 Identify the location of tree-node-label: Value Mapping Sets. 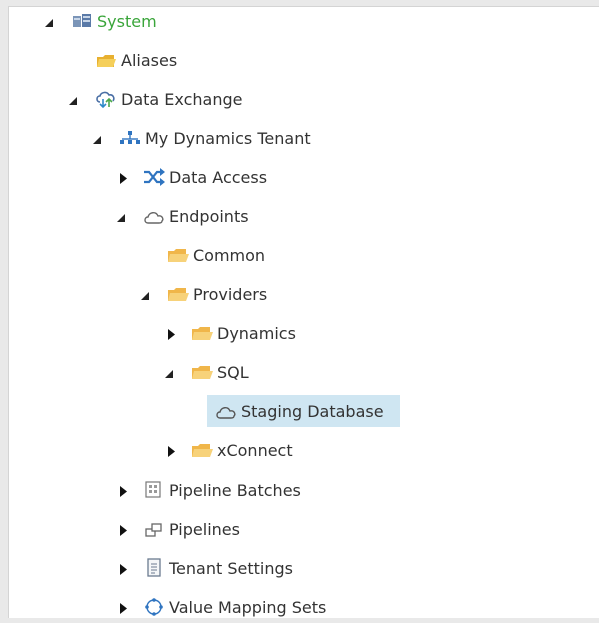
(248, 607).